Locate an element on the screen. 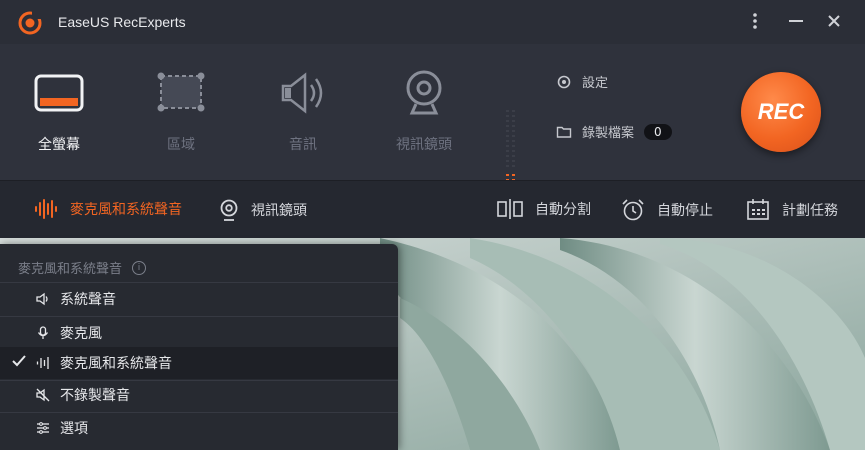  mode-audio: 音訊 is located at coordinates (303, 111).